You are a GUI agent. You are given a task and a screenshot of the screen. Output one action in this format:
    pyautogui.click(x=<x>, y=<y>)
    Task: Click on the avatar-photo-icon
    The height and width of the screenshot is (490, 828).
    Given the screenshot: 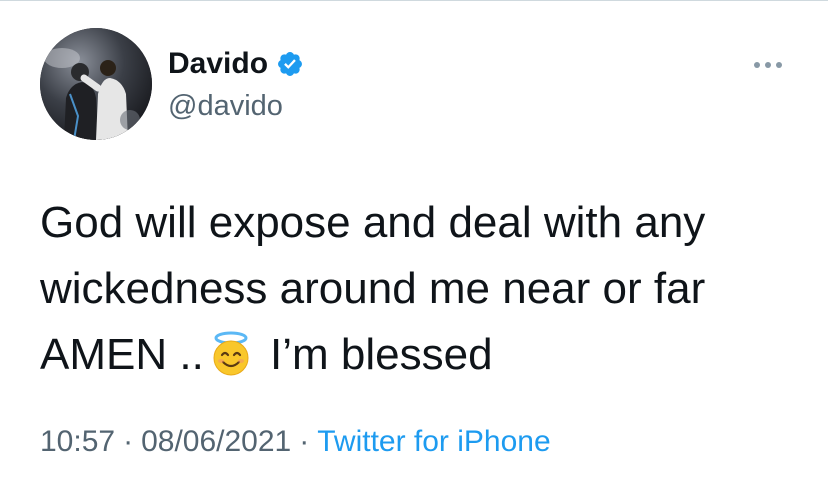 What is the action you would take?
    pyautogui.click(x=96, y=84)
    